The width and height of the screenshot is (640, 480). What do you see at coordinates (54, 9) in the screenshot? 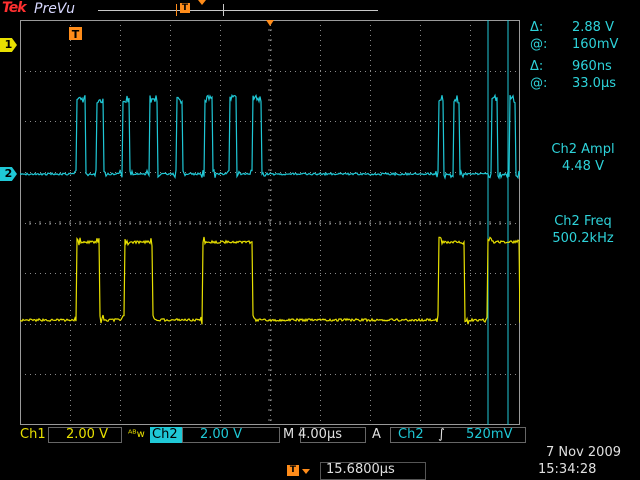
I see `acquisition-mode: PreVu` at bounding box center [54, 9].